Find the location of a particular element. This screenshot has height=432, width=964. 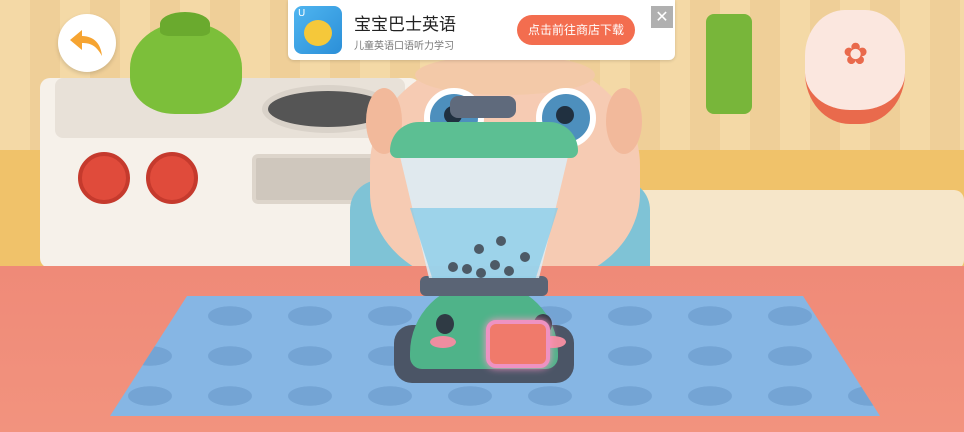

back-button is located at coordinates (87, 43).